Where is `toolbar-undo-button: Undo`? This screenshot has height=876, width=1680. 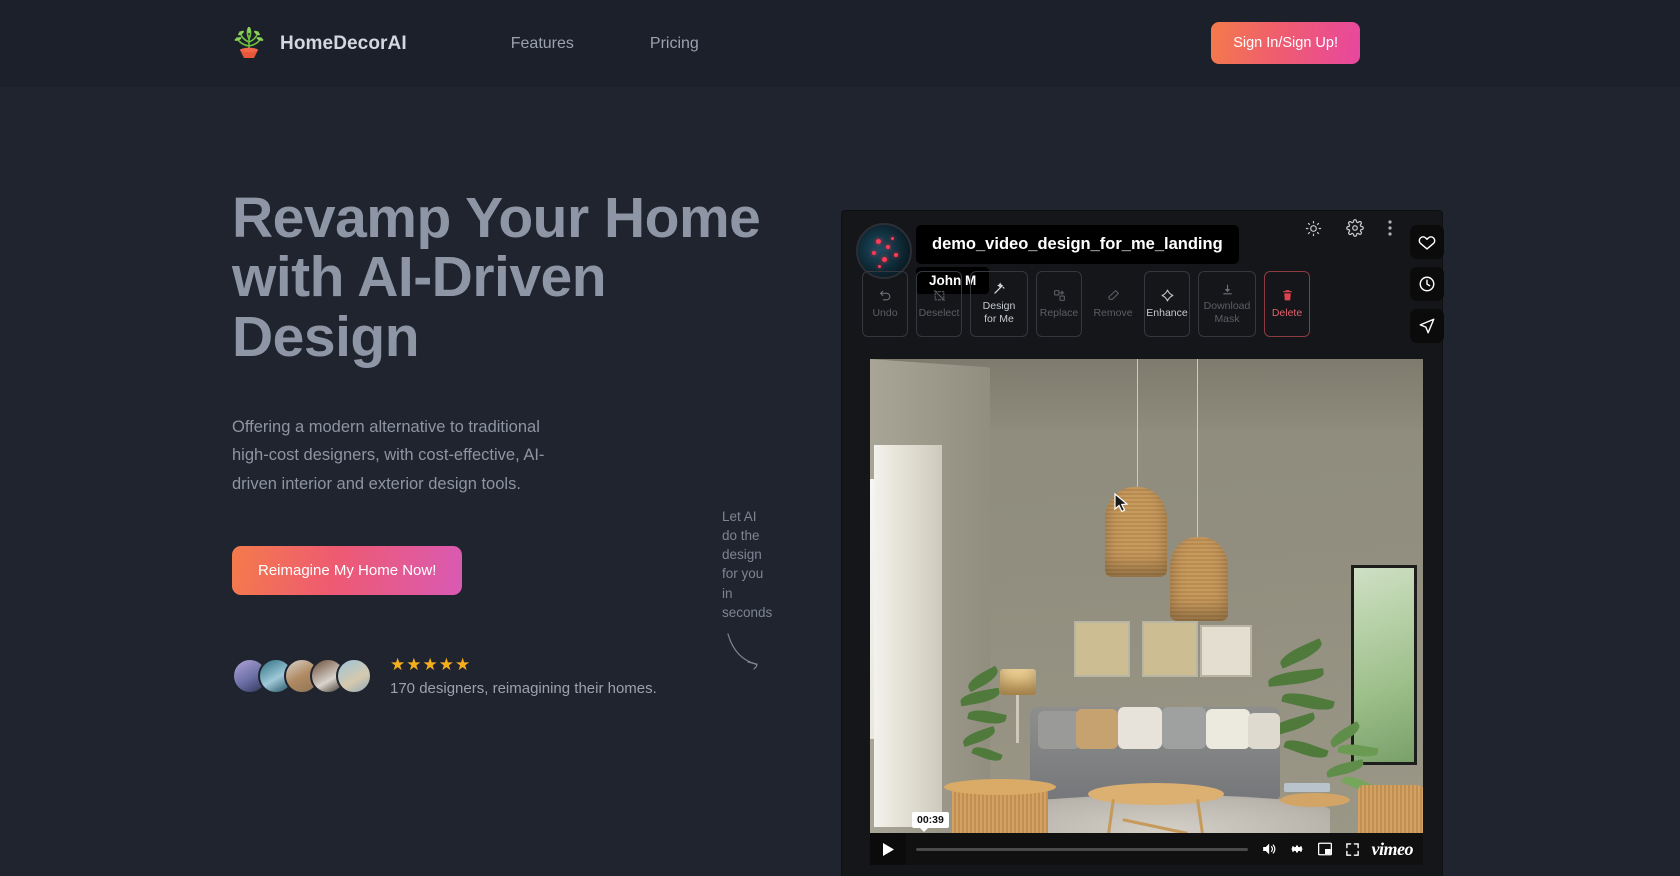 toolbar-undo-button: Undo is located at coordinates (885, 304).